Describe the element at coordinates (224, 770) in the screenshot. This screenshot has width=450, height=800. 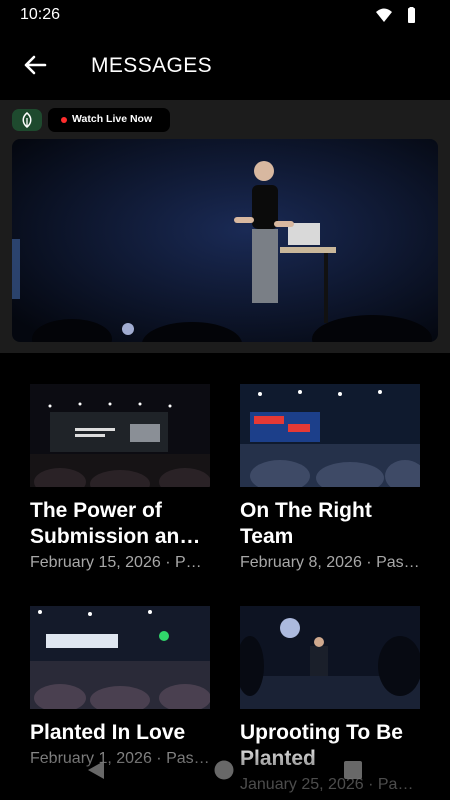
I see `nav-home-circle-icon` at that location.